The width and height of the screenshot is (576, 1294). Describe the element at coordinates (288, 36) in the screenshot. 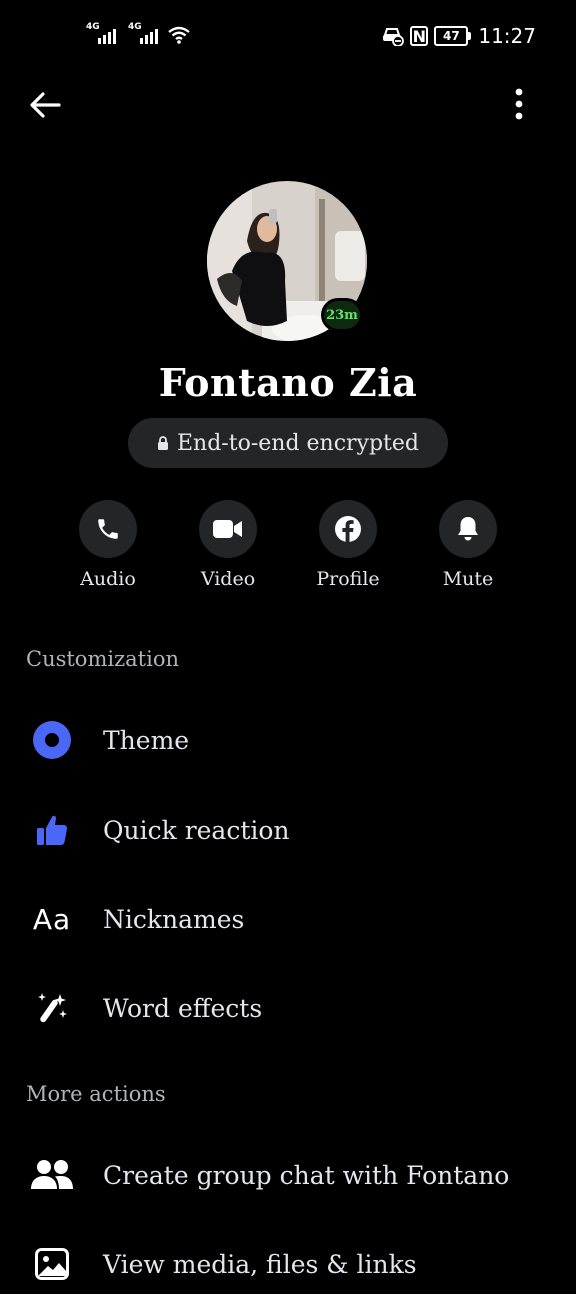

I see `status-bar: 4G 4G N 47 11:27` at that location.